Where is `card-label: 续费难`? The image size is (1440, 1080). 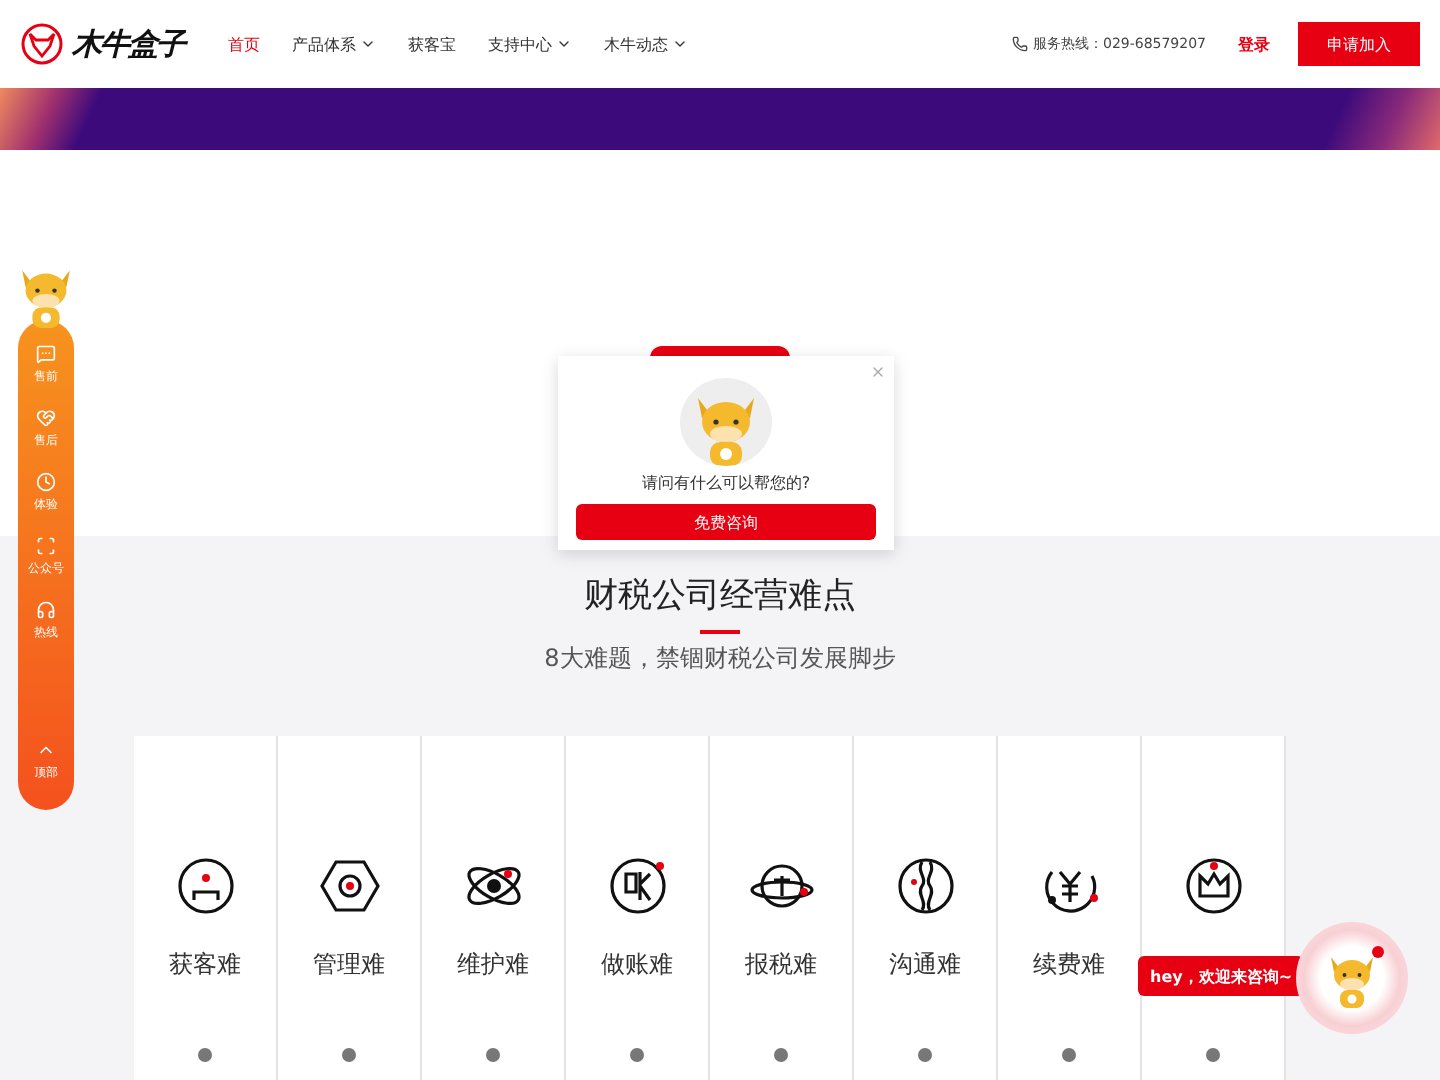
card-label: 续费难 is located at coordinates (1069, 964).